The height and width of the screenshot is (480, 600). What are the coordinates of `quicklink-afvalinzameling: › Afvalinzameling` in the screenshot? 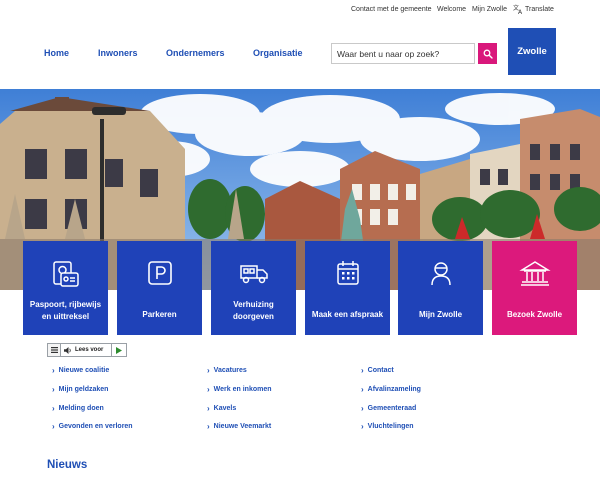 It's located at (391, 389).